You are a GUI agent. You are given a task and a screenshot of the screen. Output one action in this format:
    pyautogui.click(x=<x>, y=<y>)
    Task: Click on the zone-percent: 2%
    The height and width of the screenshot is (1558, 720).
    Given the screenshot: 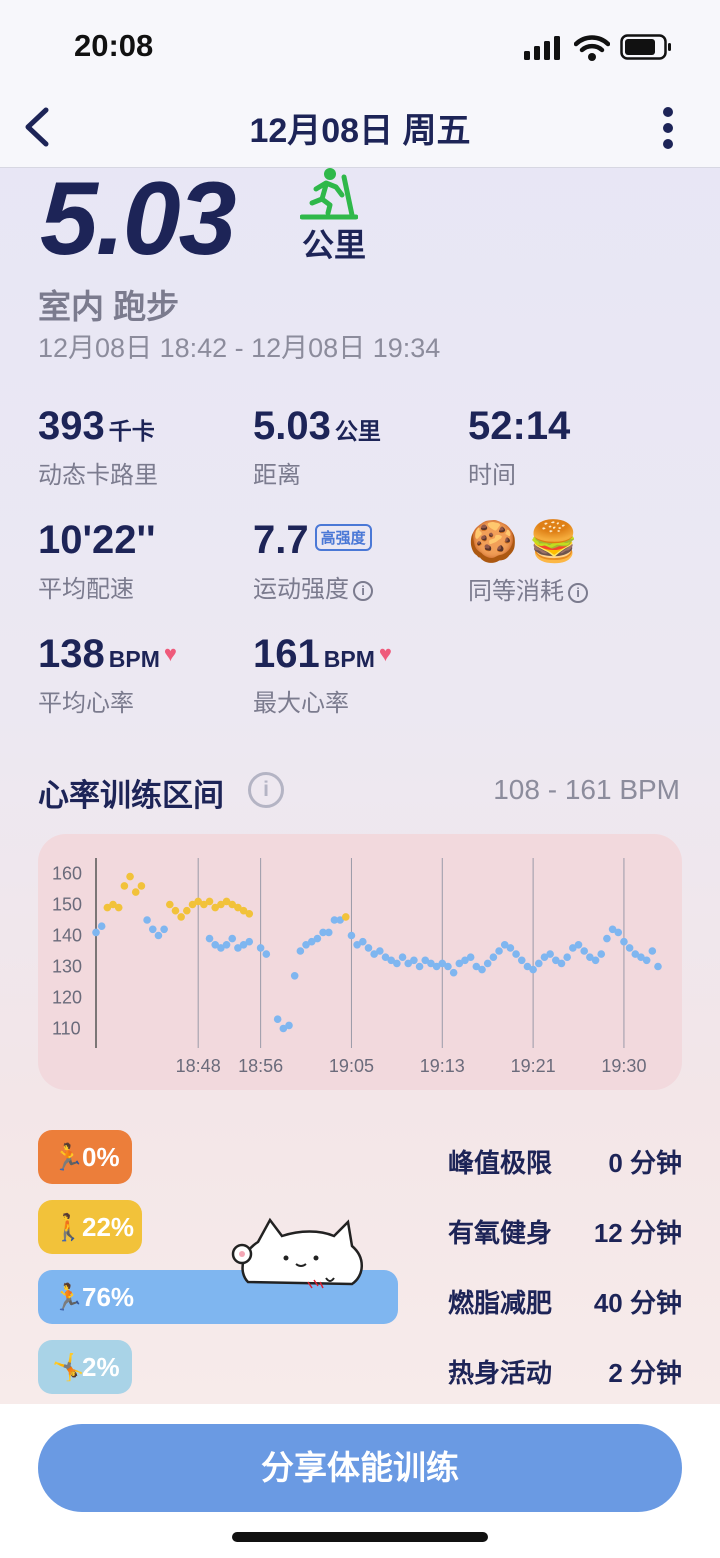 What is the action you would take?
    pyautogui.click(x=101, y=1367)
    